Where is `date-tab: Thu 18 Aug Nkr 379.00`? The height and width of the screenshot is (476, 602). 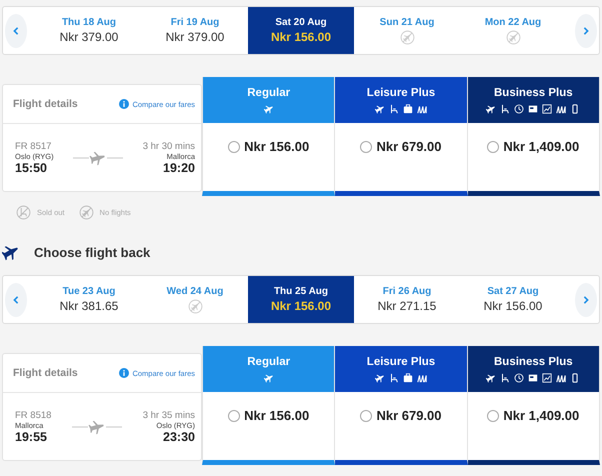
date-tab: Thu 18 Aug Nkr 379.00 is located at coordinates (89, 30).